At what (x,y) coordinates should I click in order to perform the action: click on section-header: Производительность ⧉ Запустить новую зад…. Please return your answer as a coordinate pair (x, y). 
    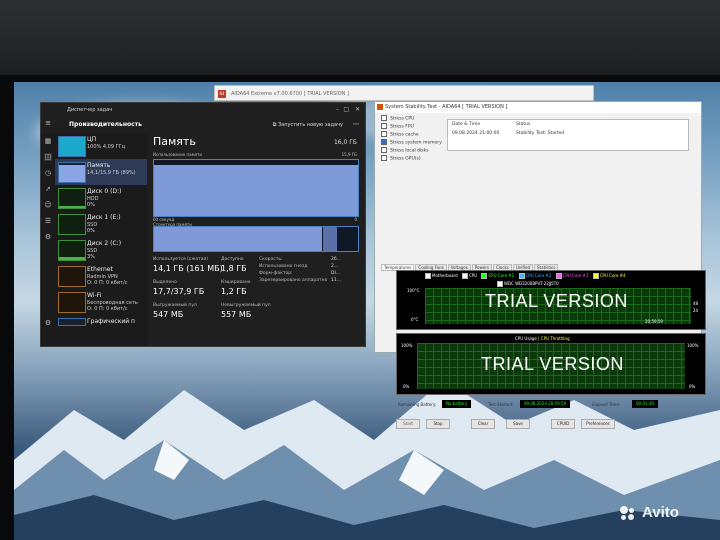
    Looking at the image, I should click on (203, 125).